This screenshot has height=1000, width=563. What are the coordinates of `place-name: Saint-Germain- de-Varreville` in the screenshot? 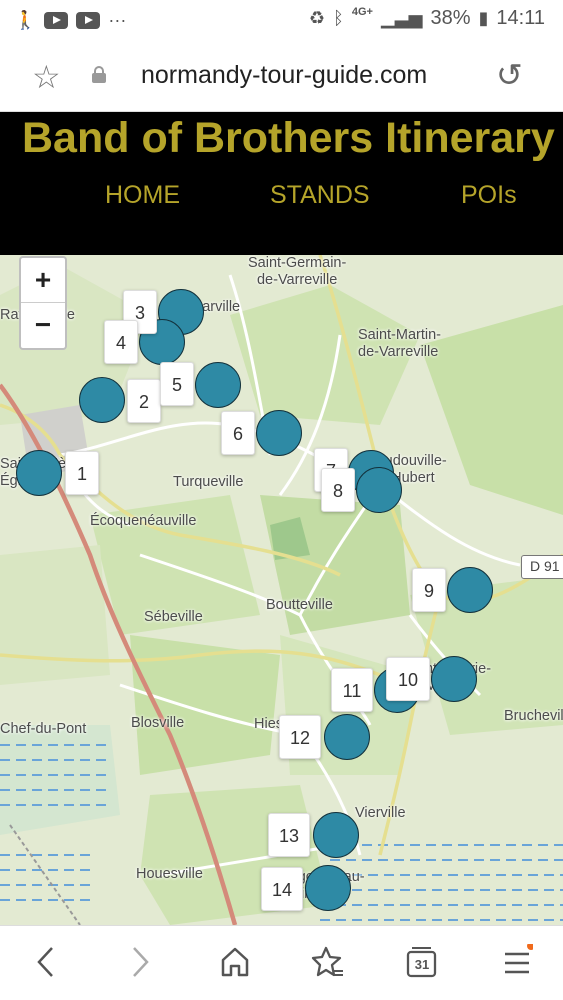 It's located at (297, 271).